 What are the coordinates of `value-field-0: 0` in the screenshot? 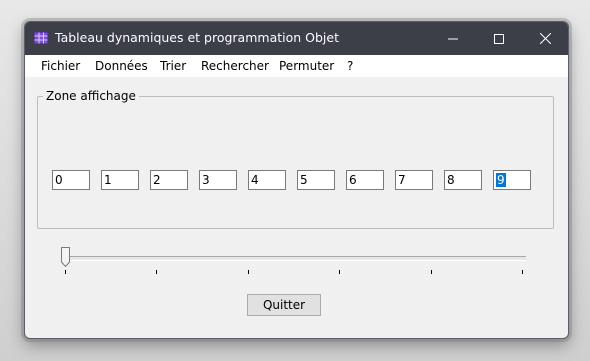 It's located at (71, 180).